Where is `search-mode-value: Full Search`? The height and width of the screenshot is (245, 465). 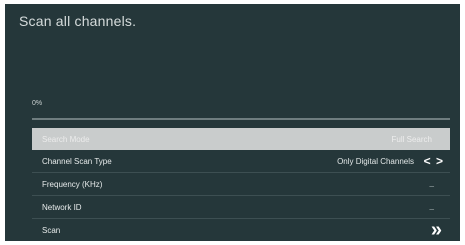
search-mode-value: Full Search is located at coordinates (411, 139).